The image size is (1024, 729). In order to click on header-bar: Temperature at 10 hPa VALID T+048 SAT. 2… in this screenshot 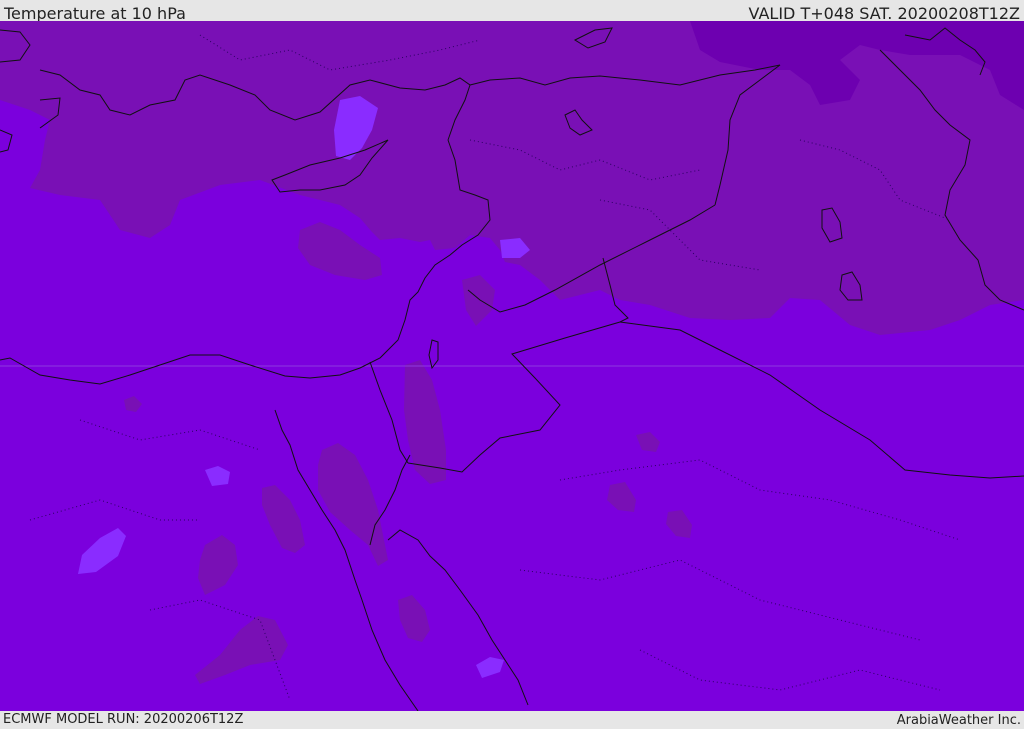, I will do `click(512, 11)`.